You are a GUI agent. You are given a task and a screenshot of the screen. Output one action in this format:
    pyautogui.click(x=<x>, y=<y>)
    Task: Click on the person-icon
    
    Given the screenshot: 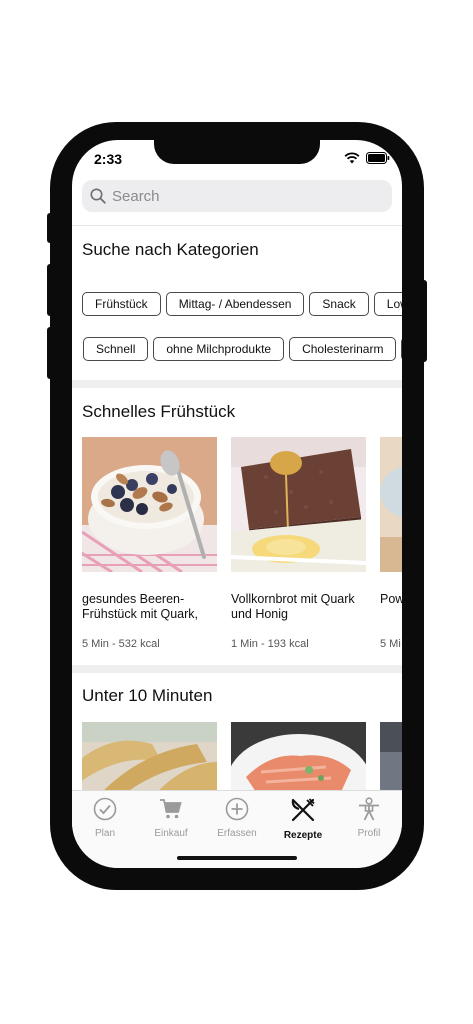 What is the action you would take?
    pyautogui.click(x=369, y=809)
    